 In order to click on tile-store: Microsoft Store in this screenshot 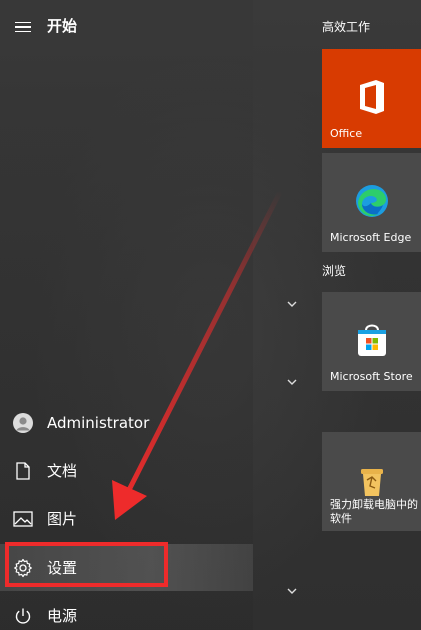, I will do `click(371, 341)`.